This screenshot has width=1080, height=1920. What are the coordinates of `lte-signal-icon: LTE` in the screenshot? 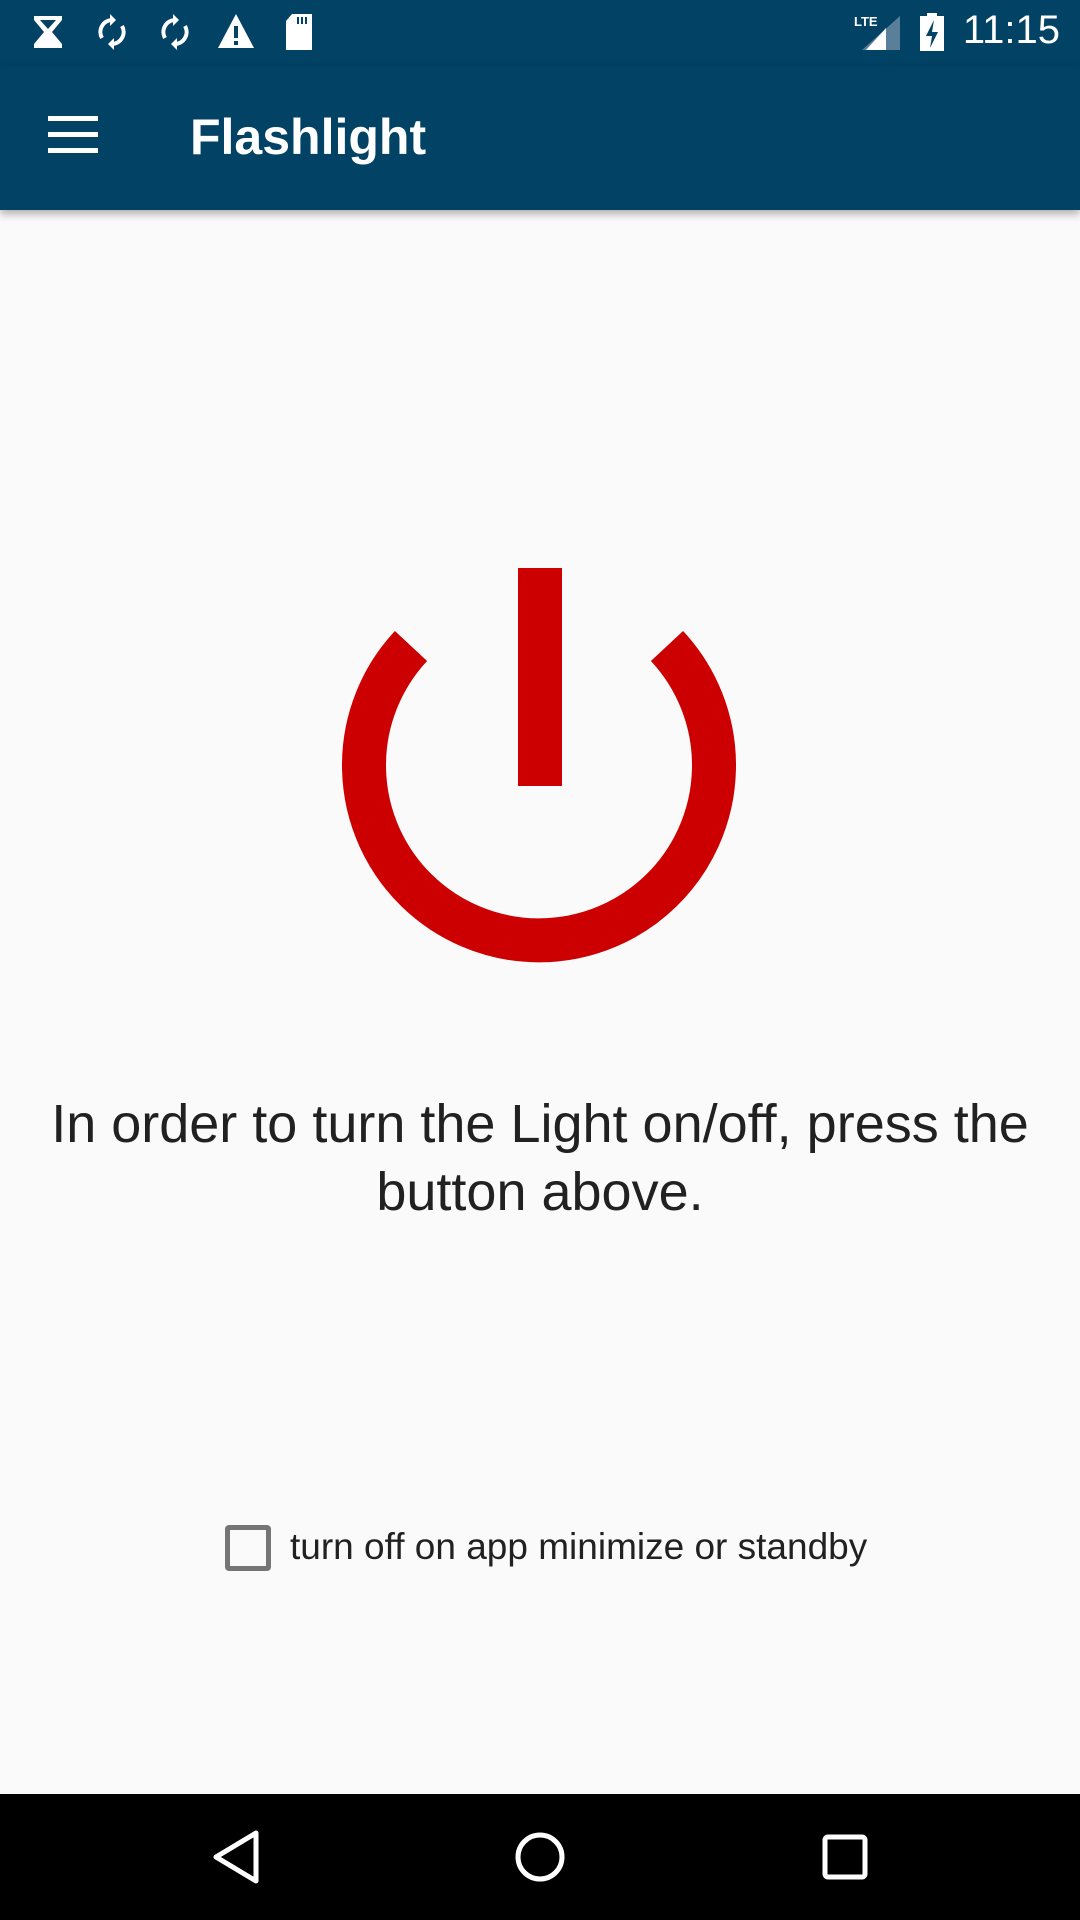 It's located at (877, 32).